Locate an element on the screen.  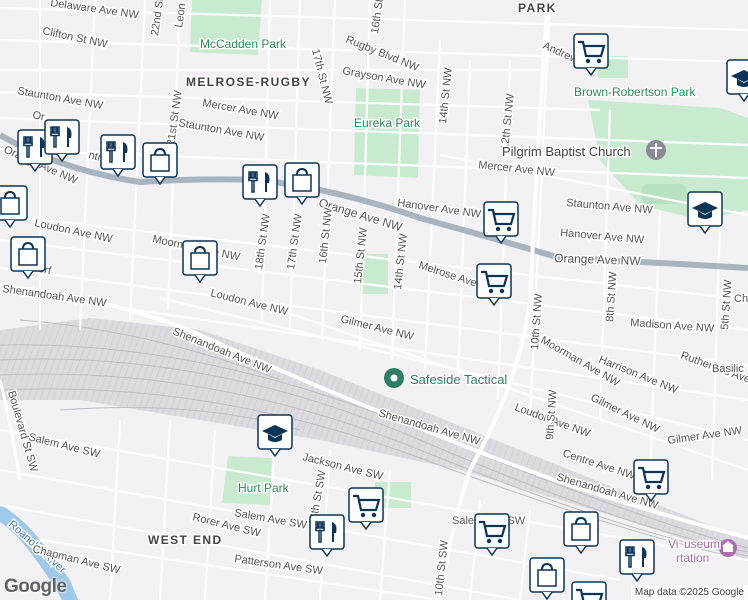
store-label: Safeside Tactical is located at coordinates (458, 379).